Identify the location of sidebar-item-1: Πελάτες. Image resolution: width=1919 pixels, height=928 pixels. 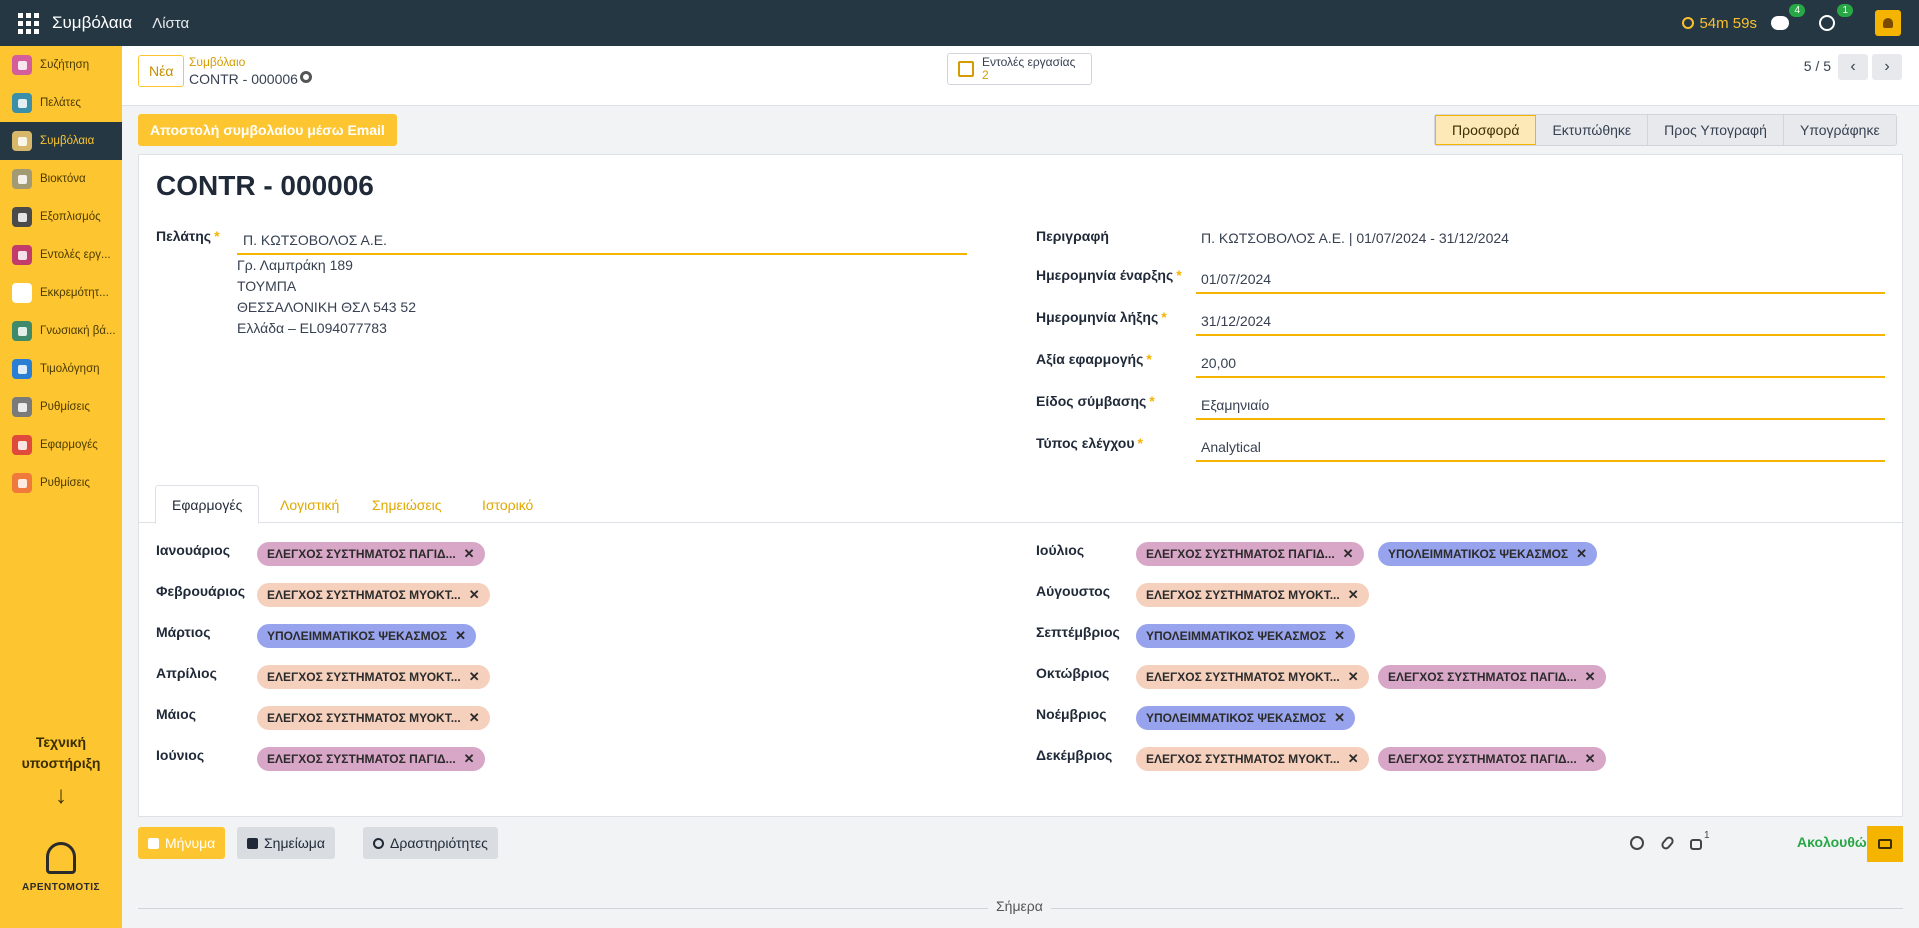
(61, 103).